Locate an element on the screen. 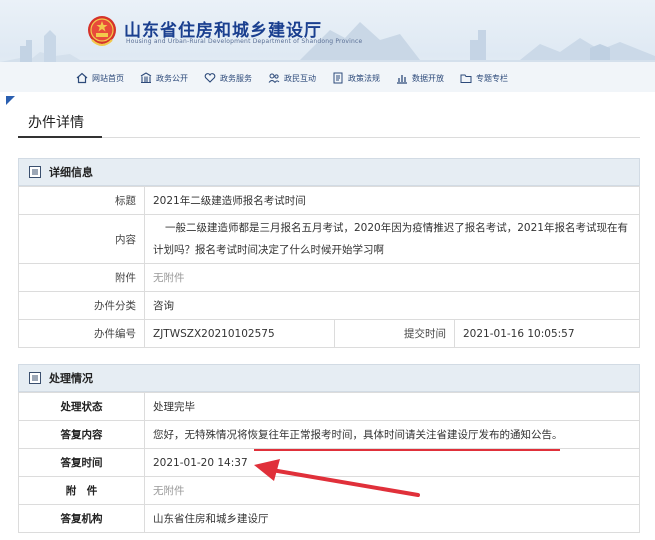 The image size is (655, 540). attachment-label: 附件 is located at coordinates (81, 277).